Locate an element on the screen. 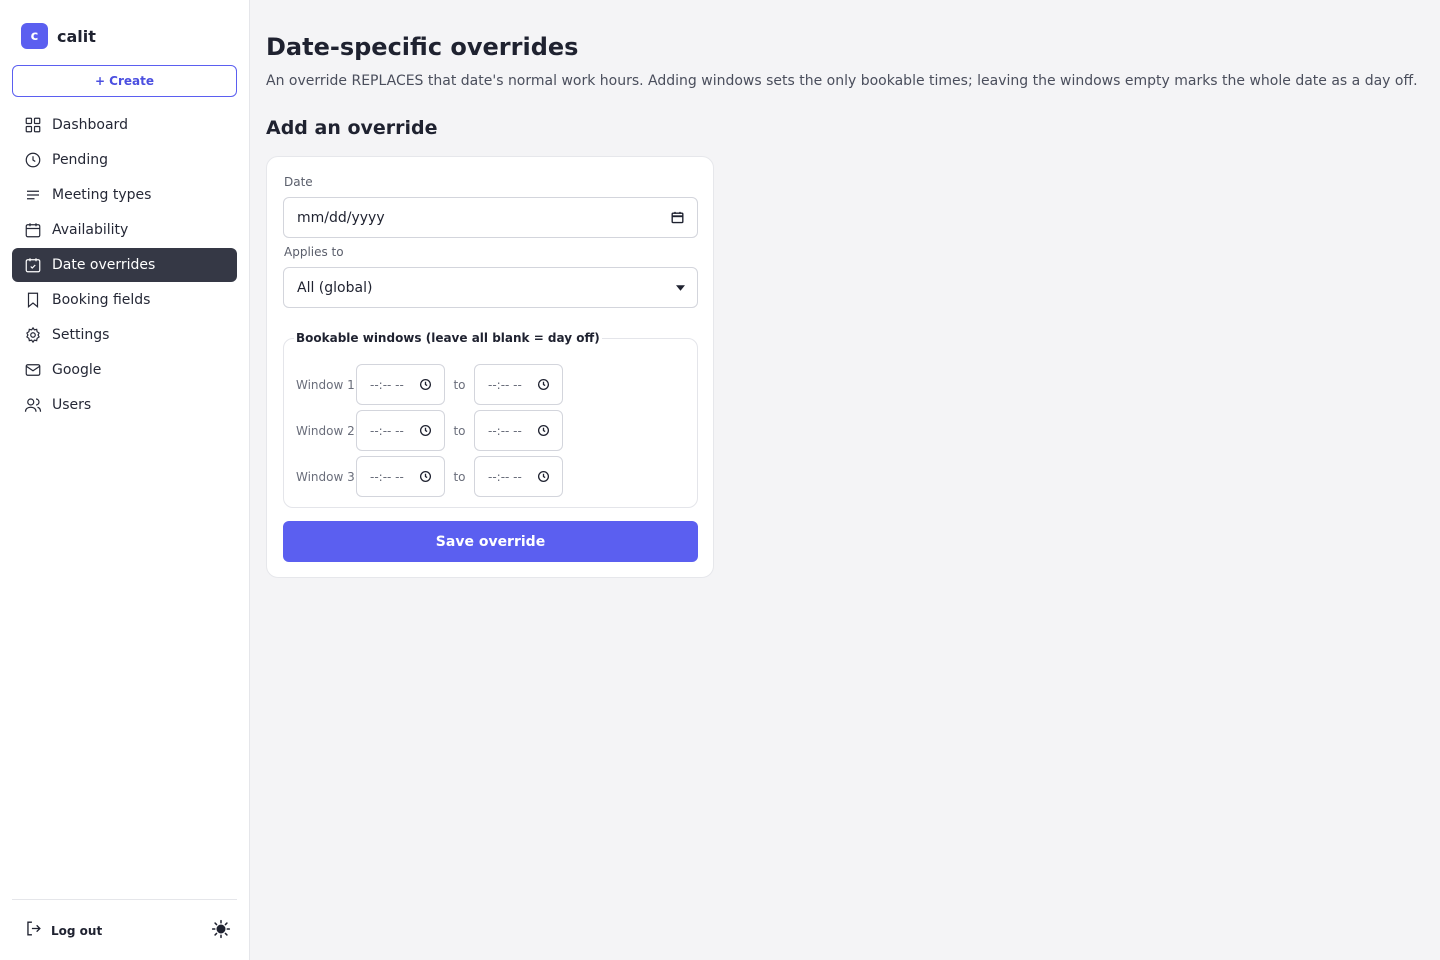 The height and width of the screenshot is (960, 1440). sidebar-item-settings: Settings is located at coordinates (124, 335).